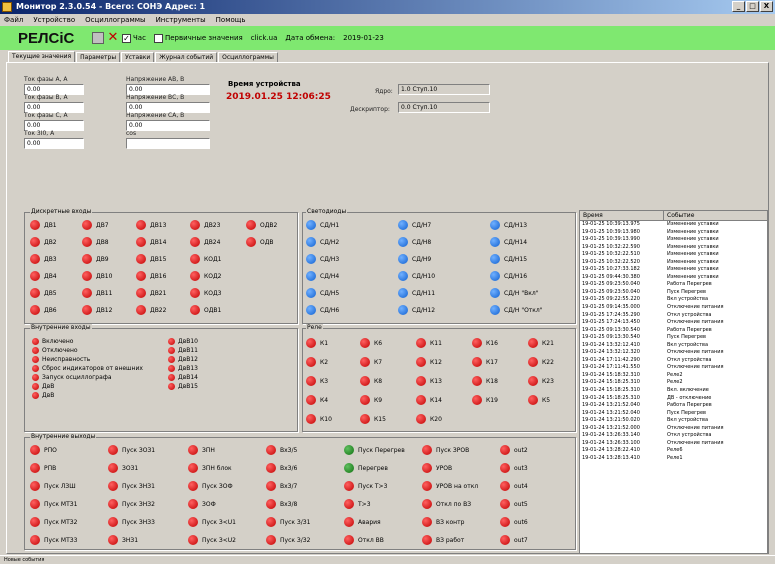  Describe the element at coordinates (673, 225) in the screenshot. I see `event-row: 19-01-25 10:39:13.975 Изменение уставки` at that location.